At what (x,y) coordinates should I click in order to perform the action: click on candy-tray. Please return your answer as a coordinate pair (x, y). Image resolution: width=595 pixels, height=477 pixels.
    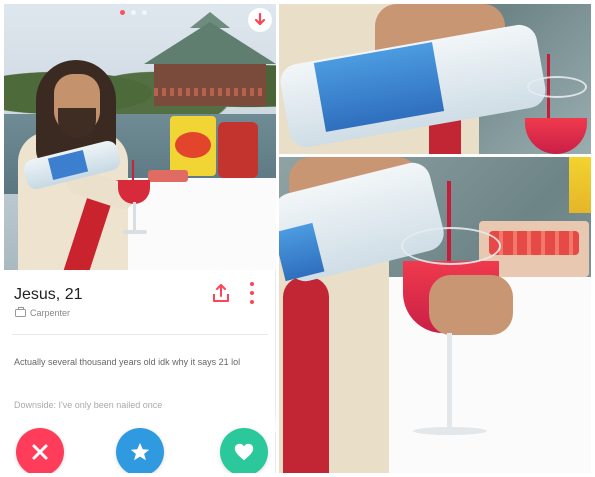
    Looking at the image, I should click on (168, 176).